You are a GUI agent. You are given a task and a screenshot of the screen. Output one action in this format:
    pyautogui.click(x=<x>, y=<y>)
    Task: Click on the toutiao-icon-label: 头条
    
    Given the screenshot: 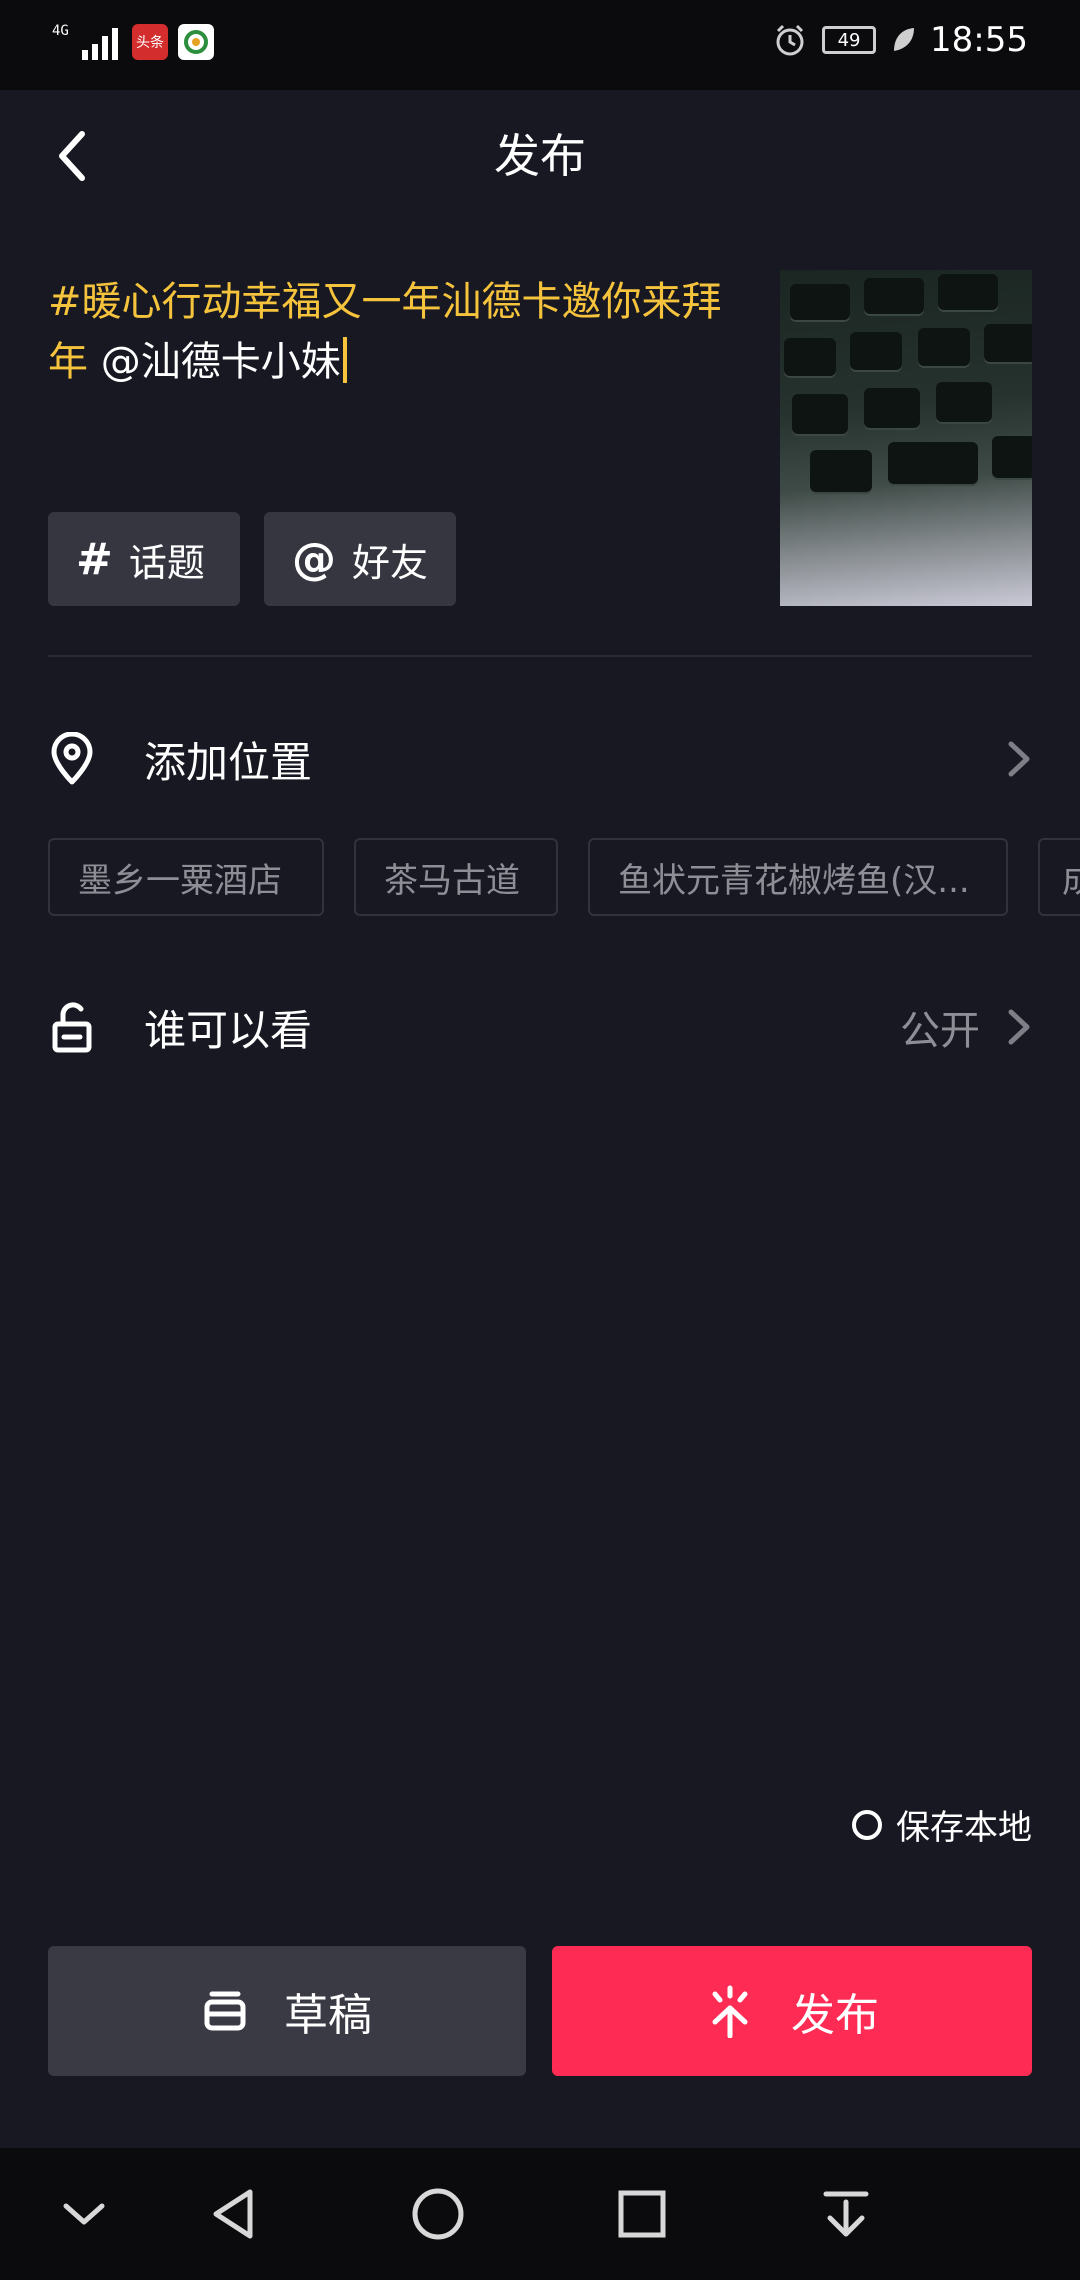 What is the action you would take?
    pyautogui.click(x=150, y=43)
    